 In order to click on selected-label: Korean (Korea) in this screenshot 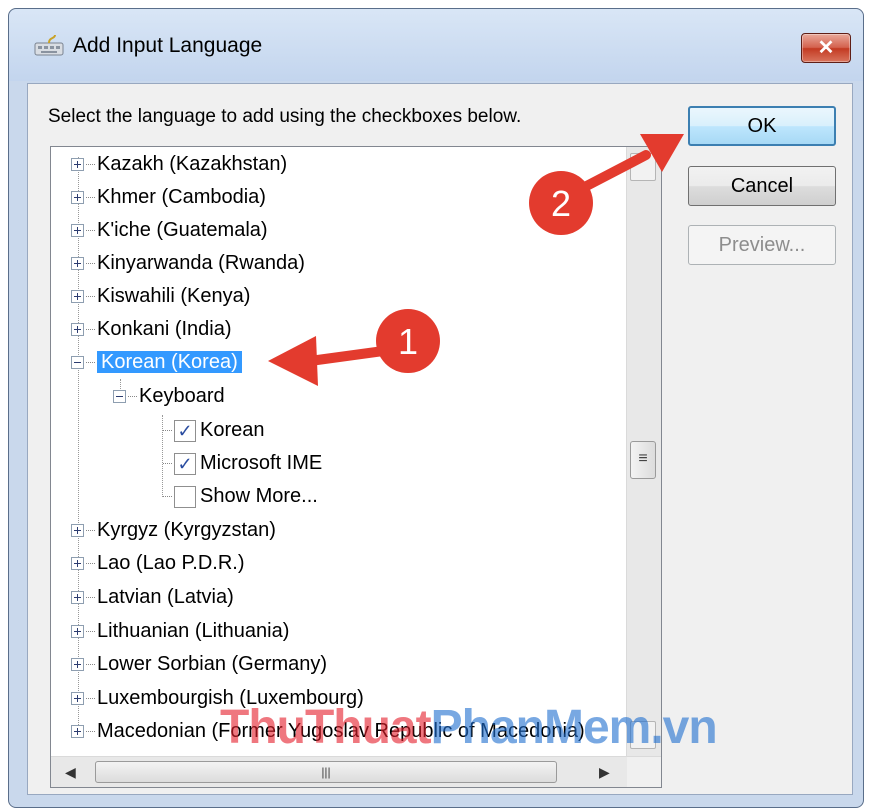, I will do `click(169, 362)`.